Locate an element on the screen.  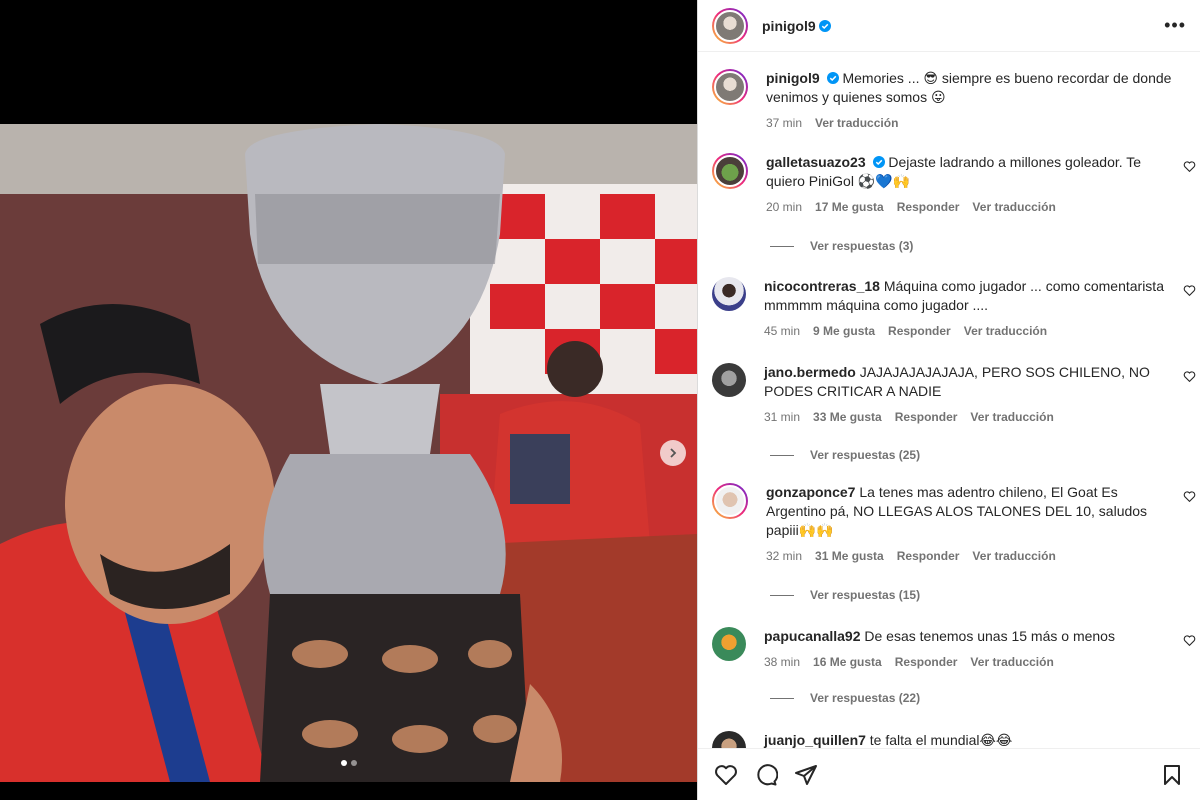
caption-username: pinigol9 is located at coordinates (793, 78).